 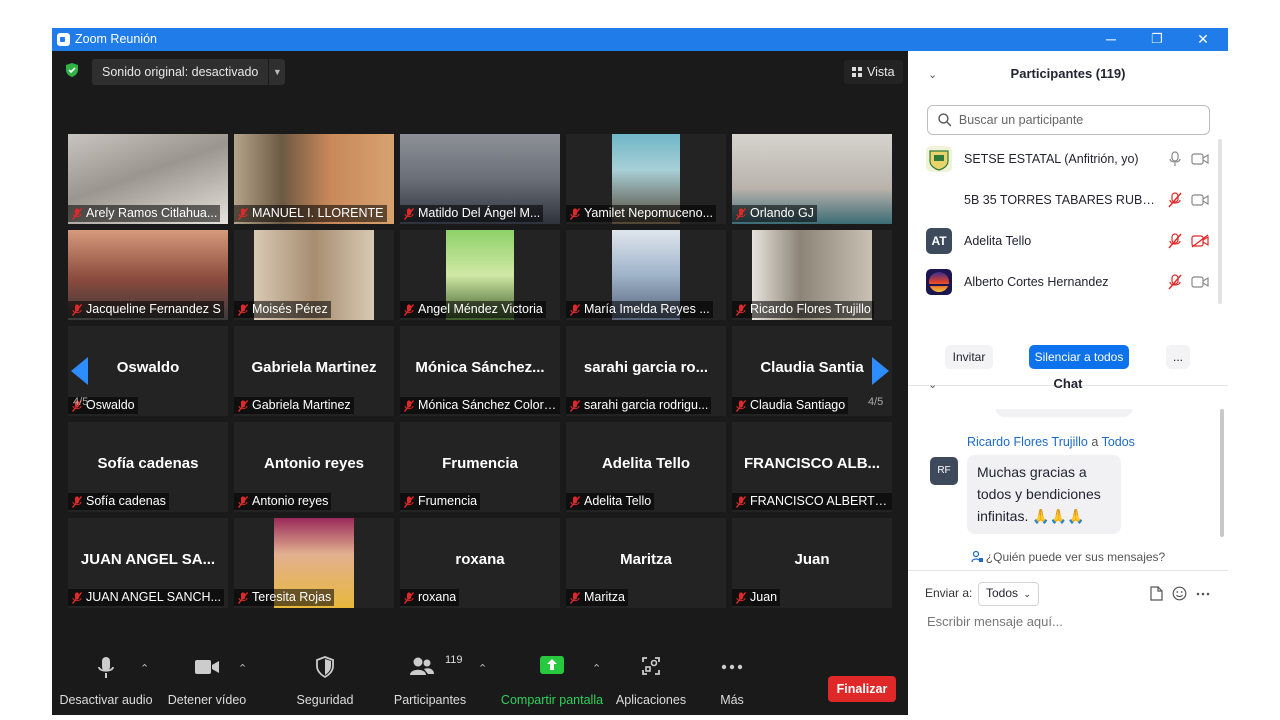 What do you see at coordinates (79, 371) in the screenshot?
I see `previous-page-arrow-icon` at bounding box center [79, 371].